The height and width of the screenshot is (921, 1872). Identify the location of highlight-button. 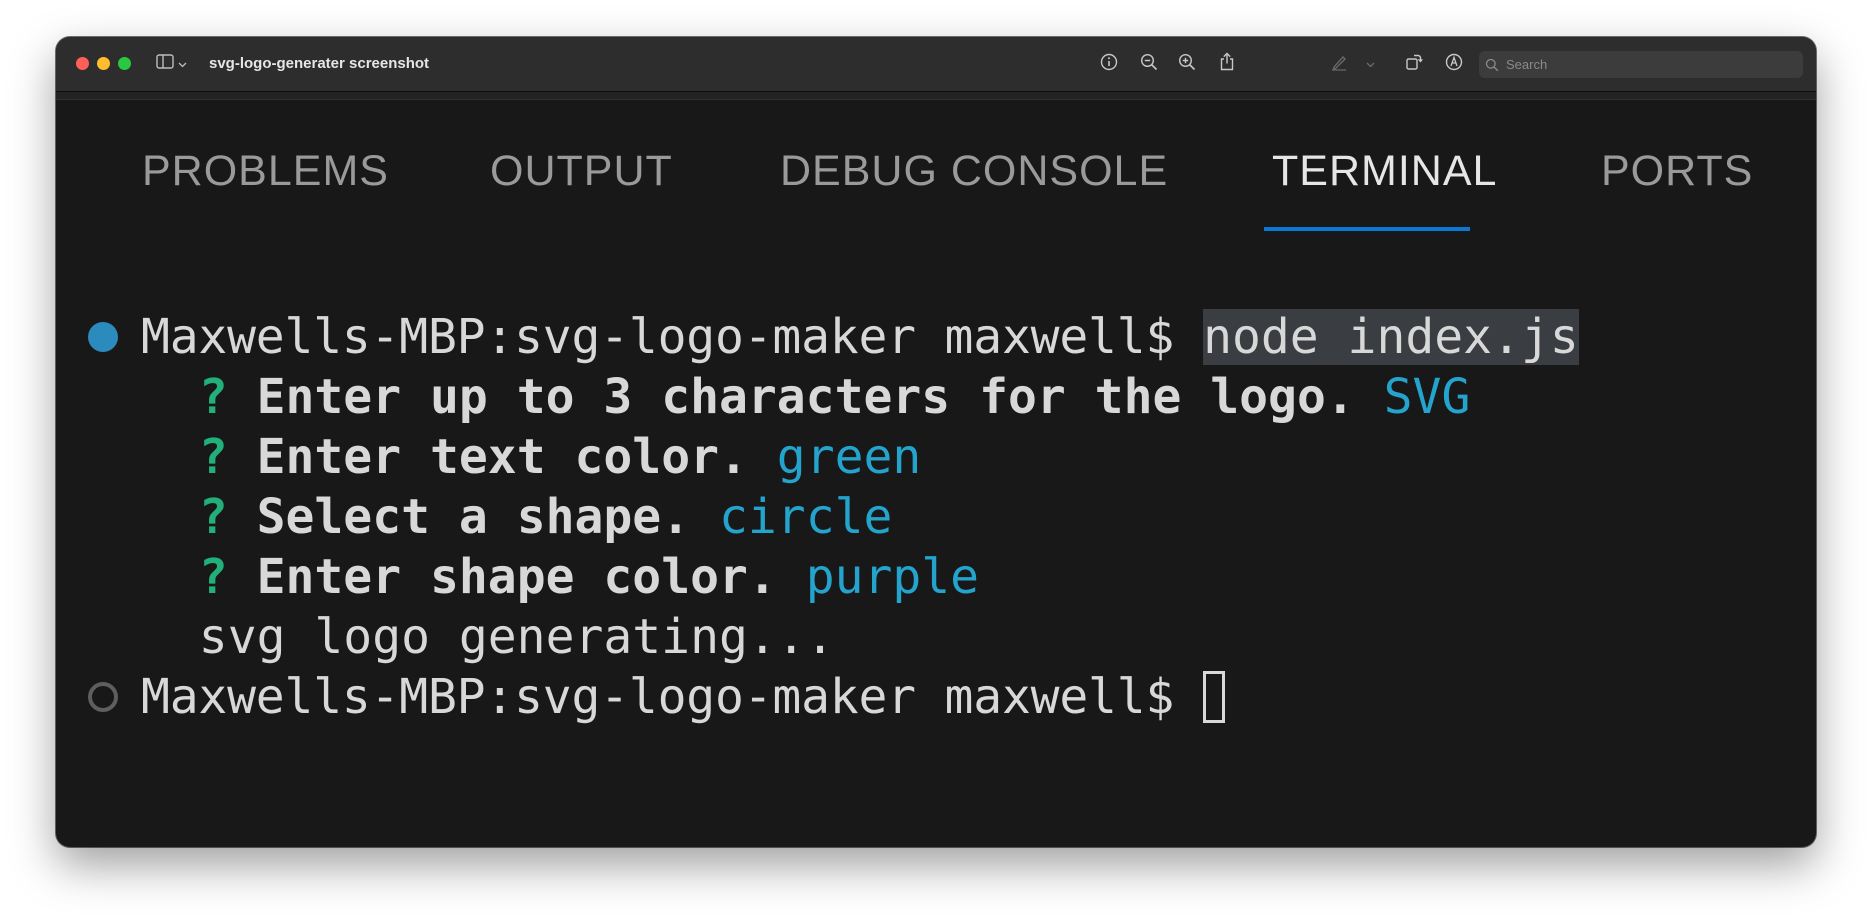
(1339, 64).